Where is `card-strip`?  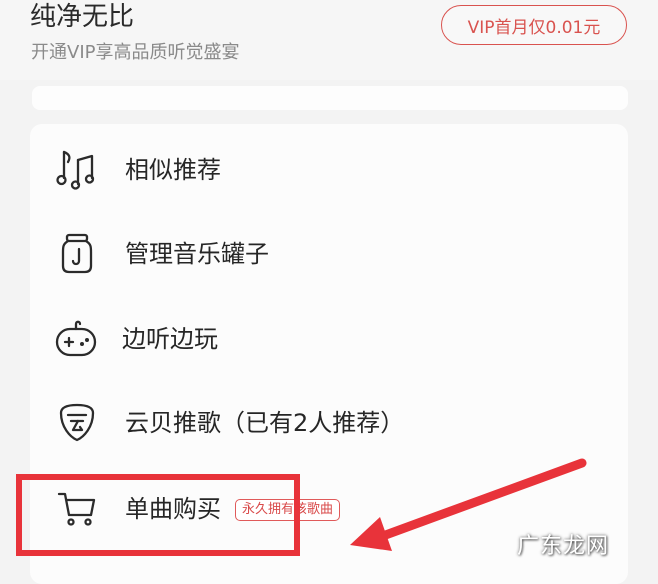 card-strip is located at coordinates (330, 98).